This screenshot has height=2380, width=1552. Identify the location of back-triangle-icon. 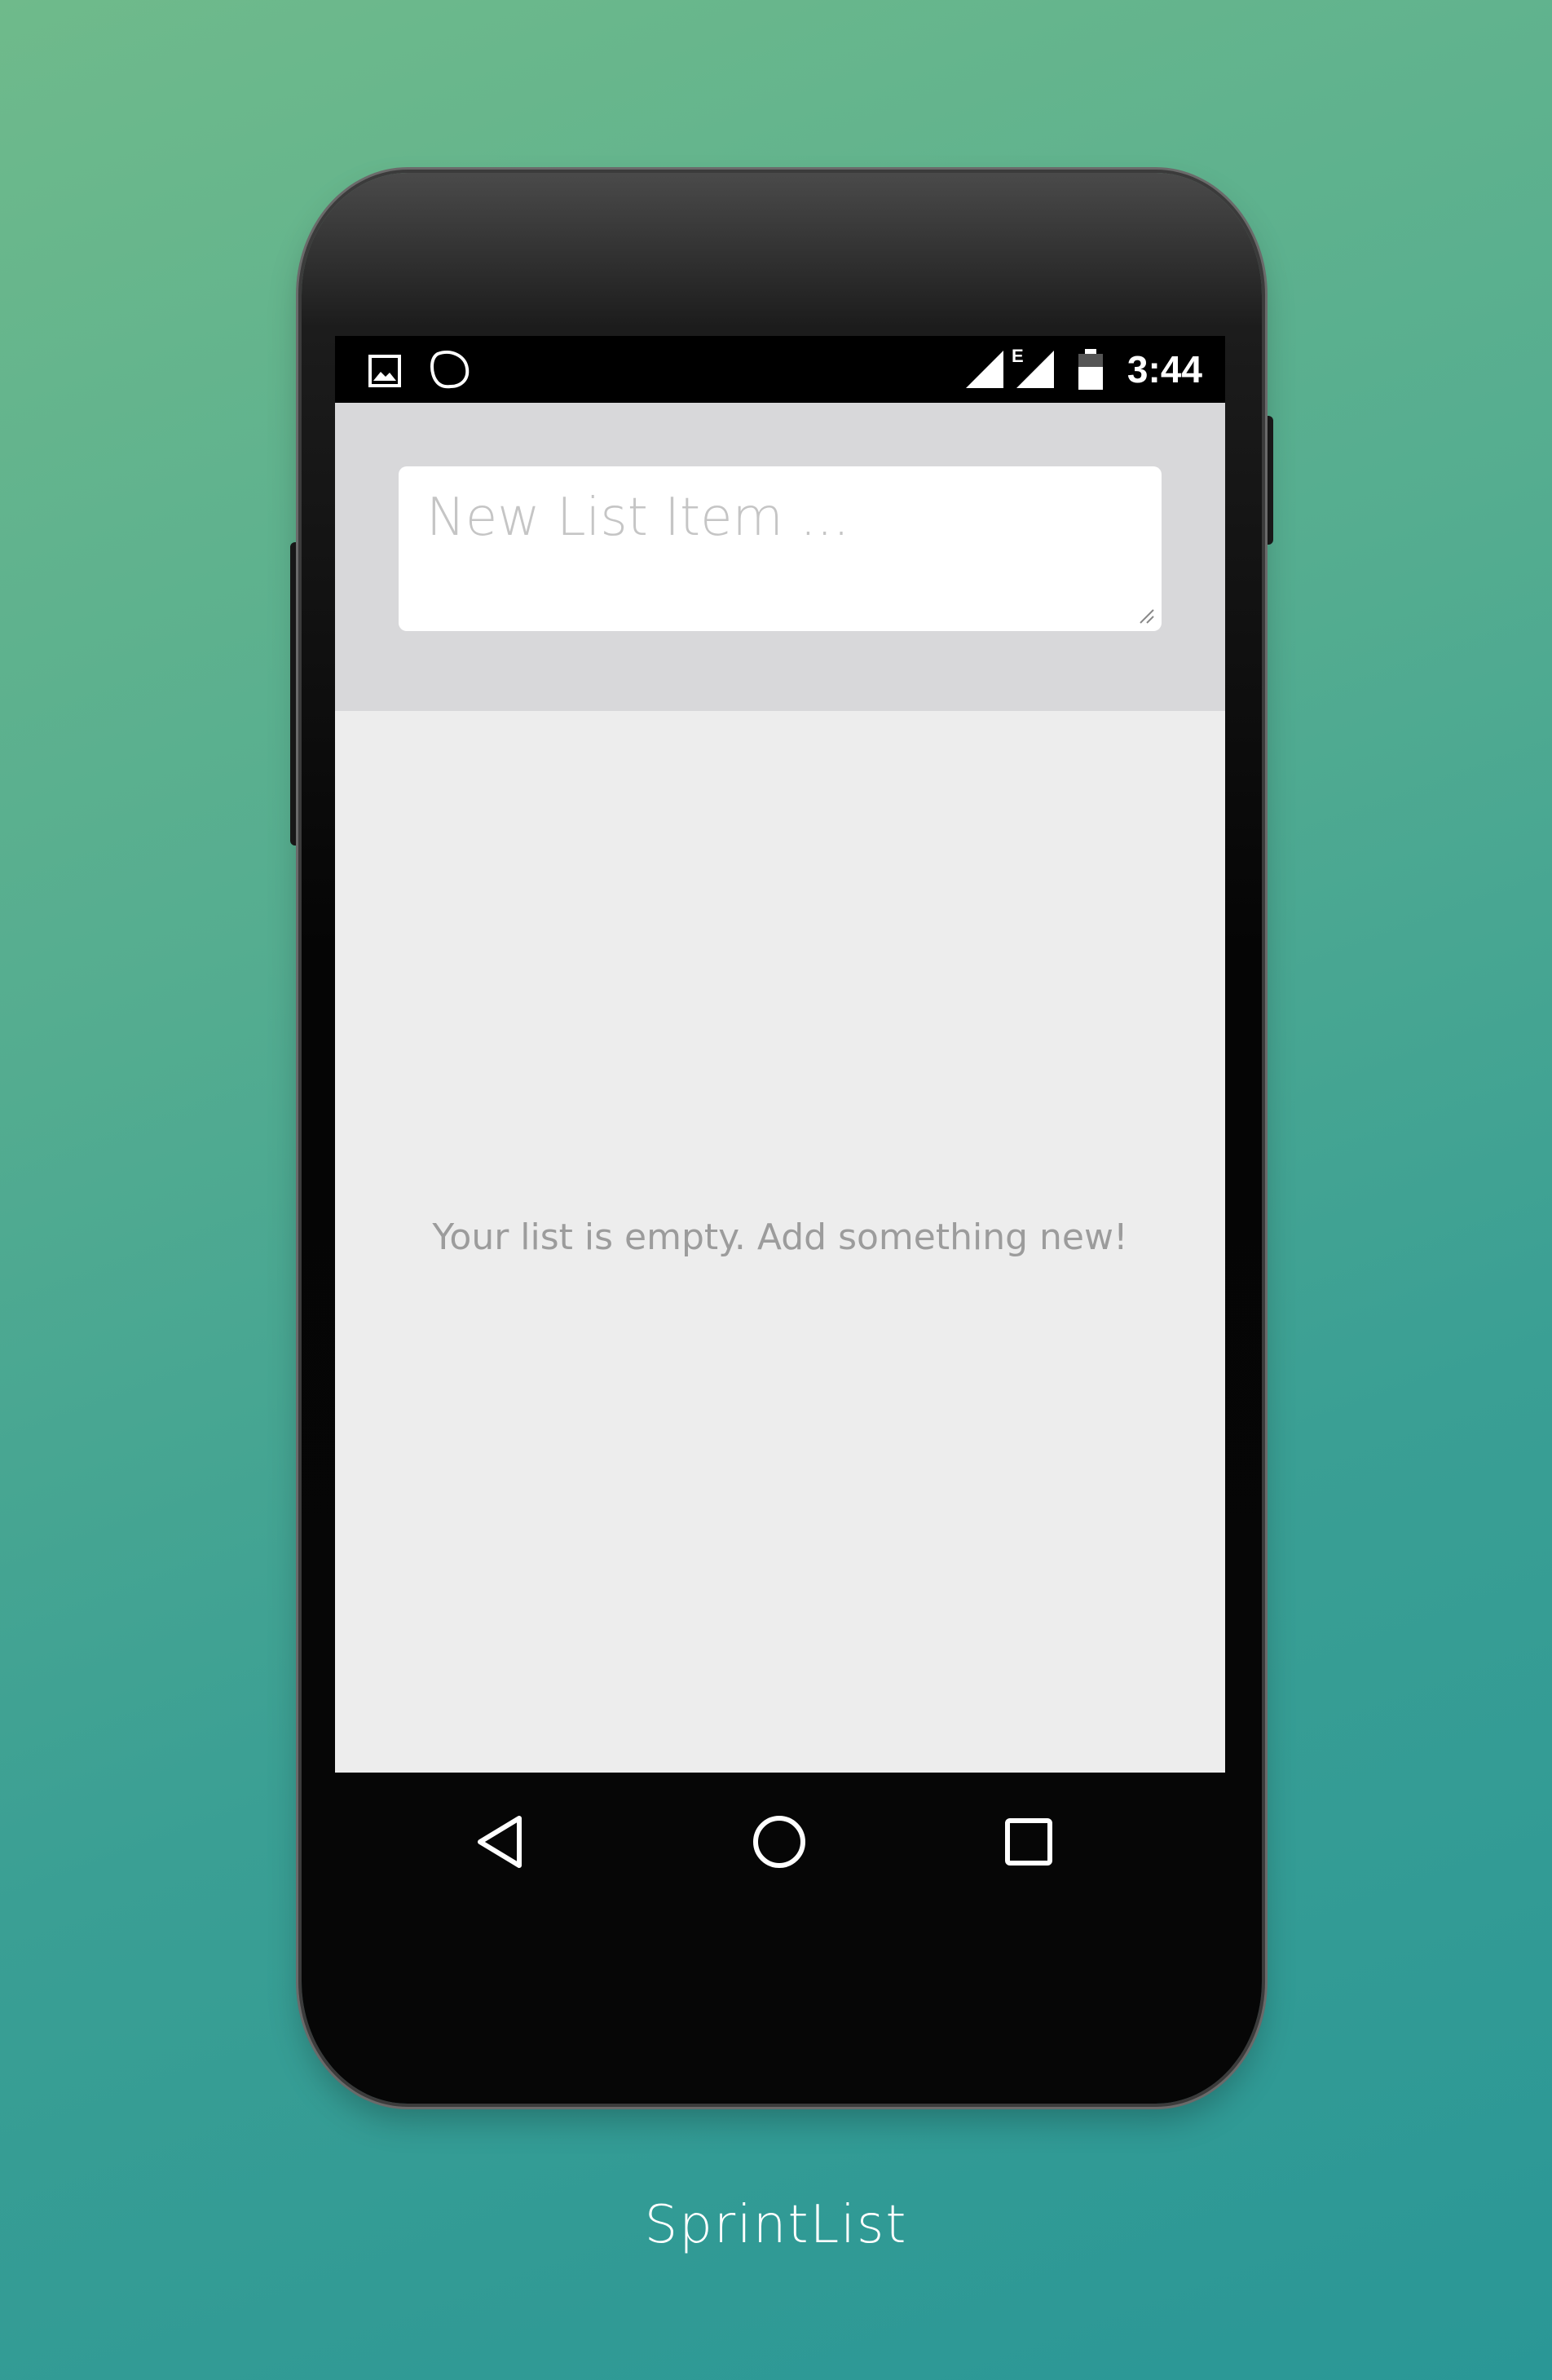
(500, 1842).